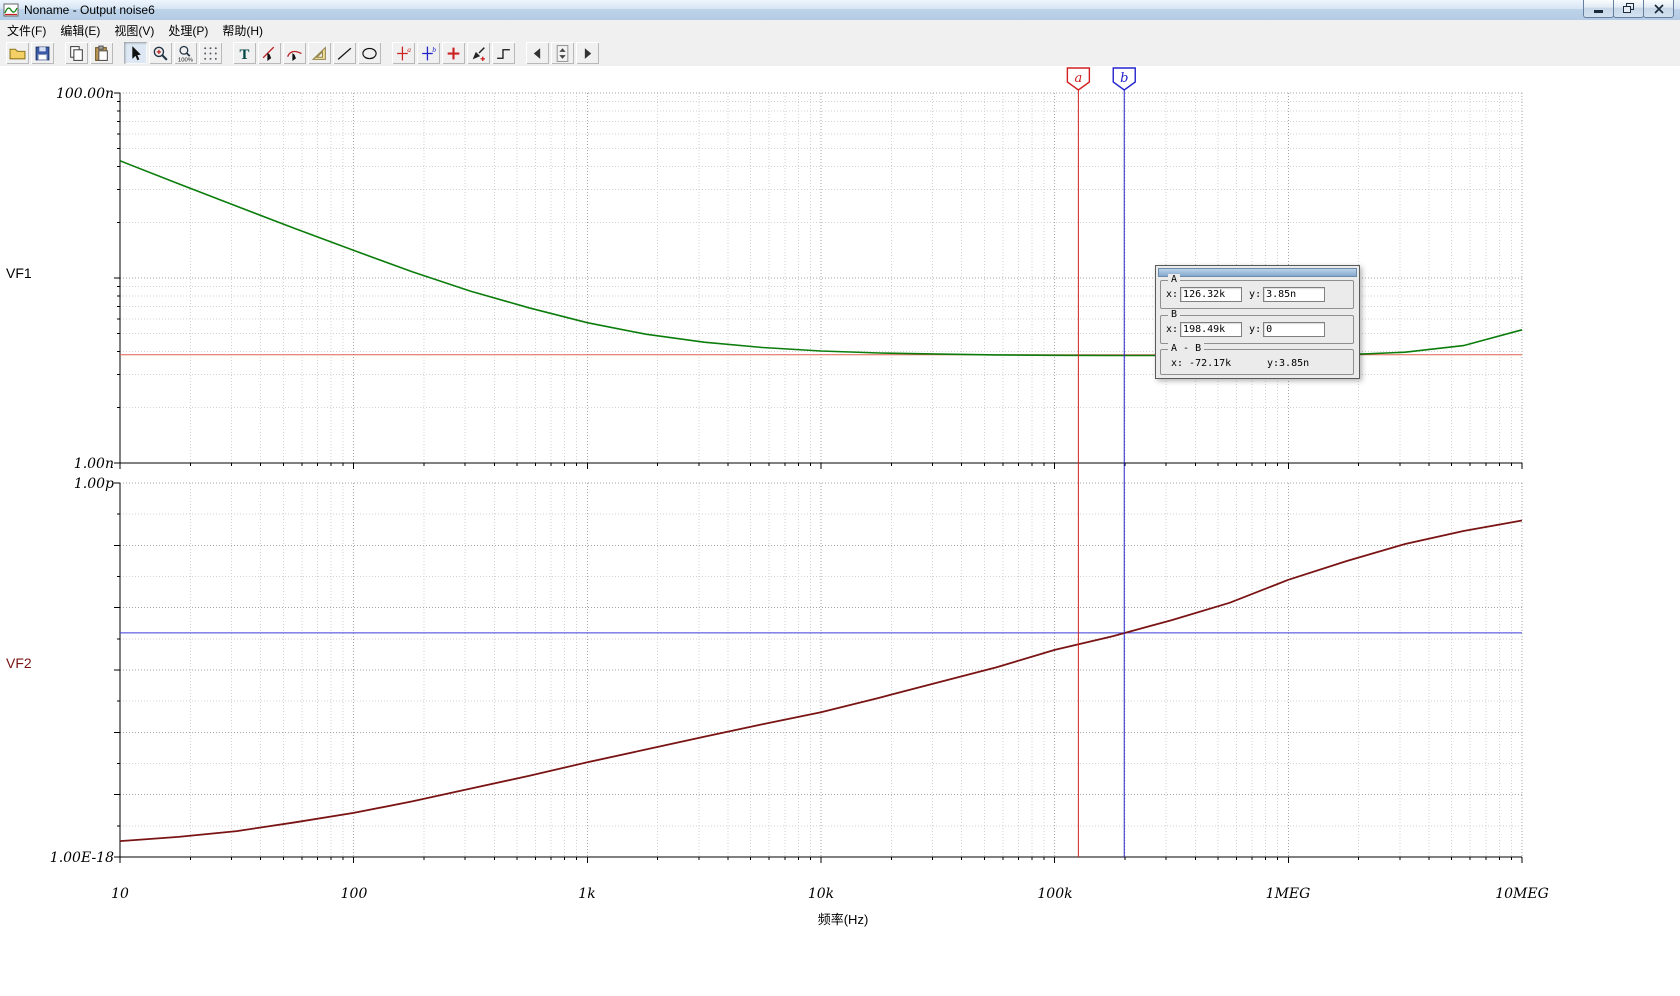  I want to click on vf1-y-max-label: 100.00n, so click(84, 94).